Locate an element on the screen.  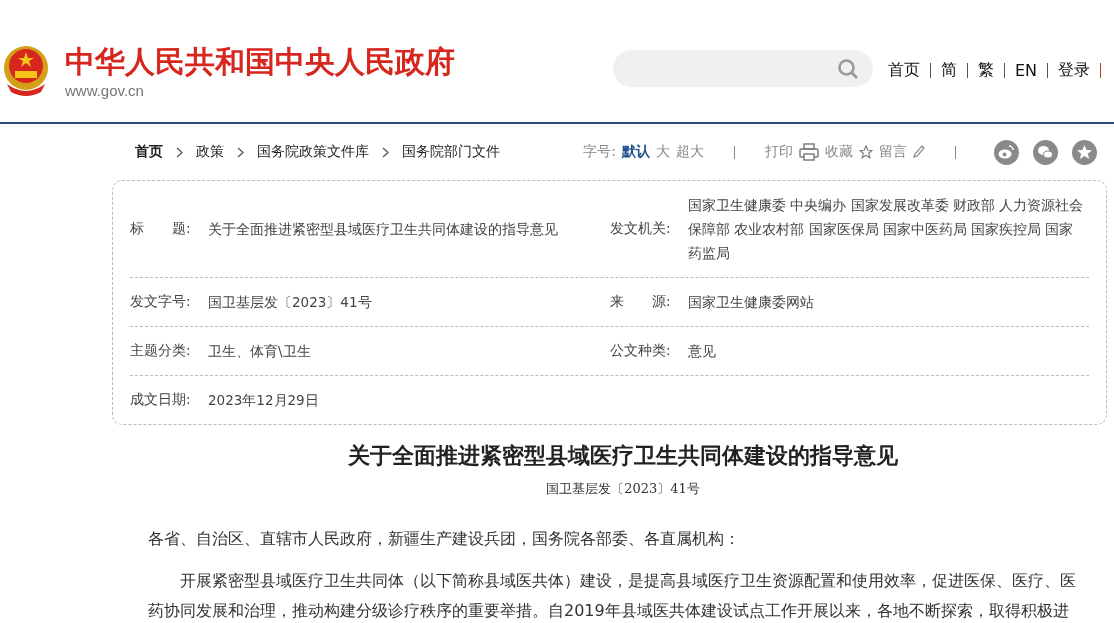
field-value: 意见 is located at coordinates (702, 351).